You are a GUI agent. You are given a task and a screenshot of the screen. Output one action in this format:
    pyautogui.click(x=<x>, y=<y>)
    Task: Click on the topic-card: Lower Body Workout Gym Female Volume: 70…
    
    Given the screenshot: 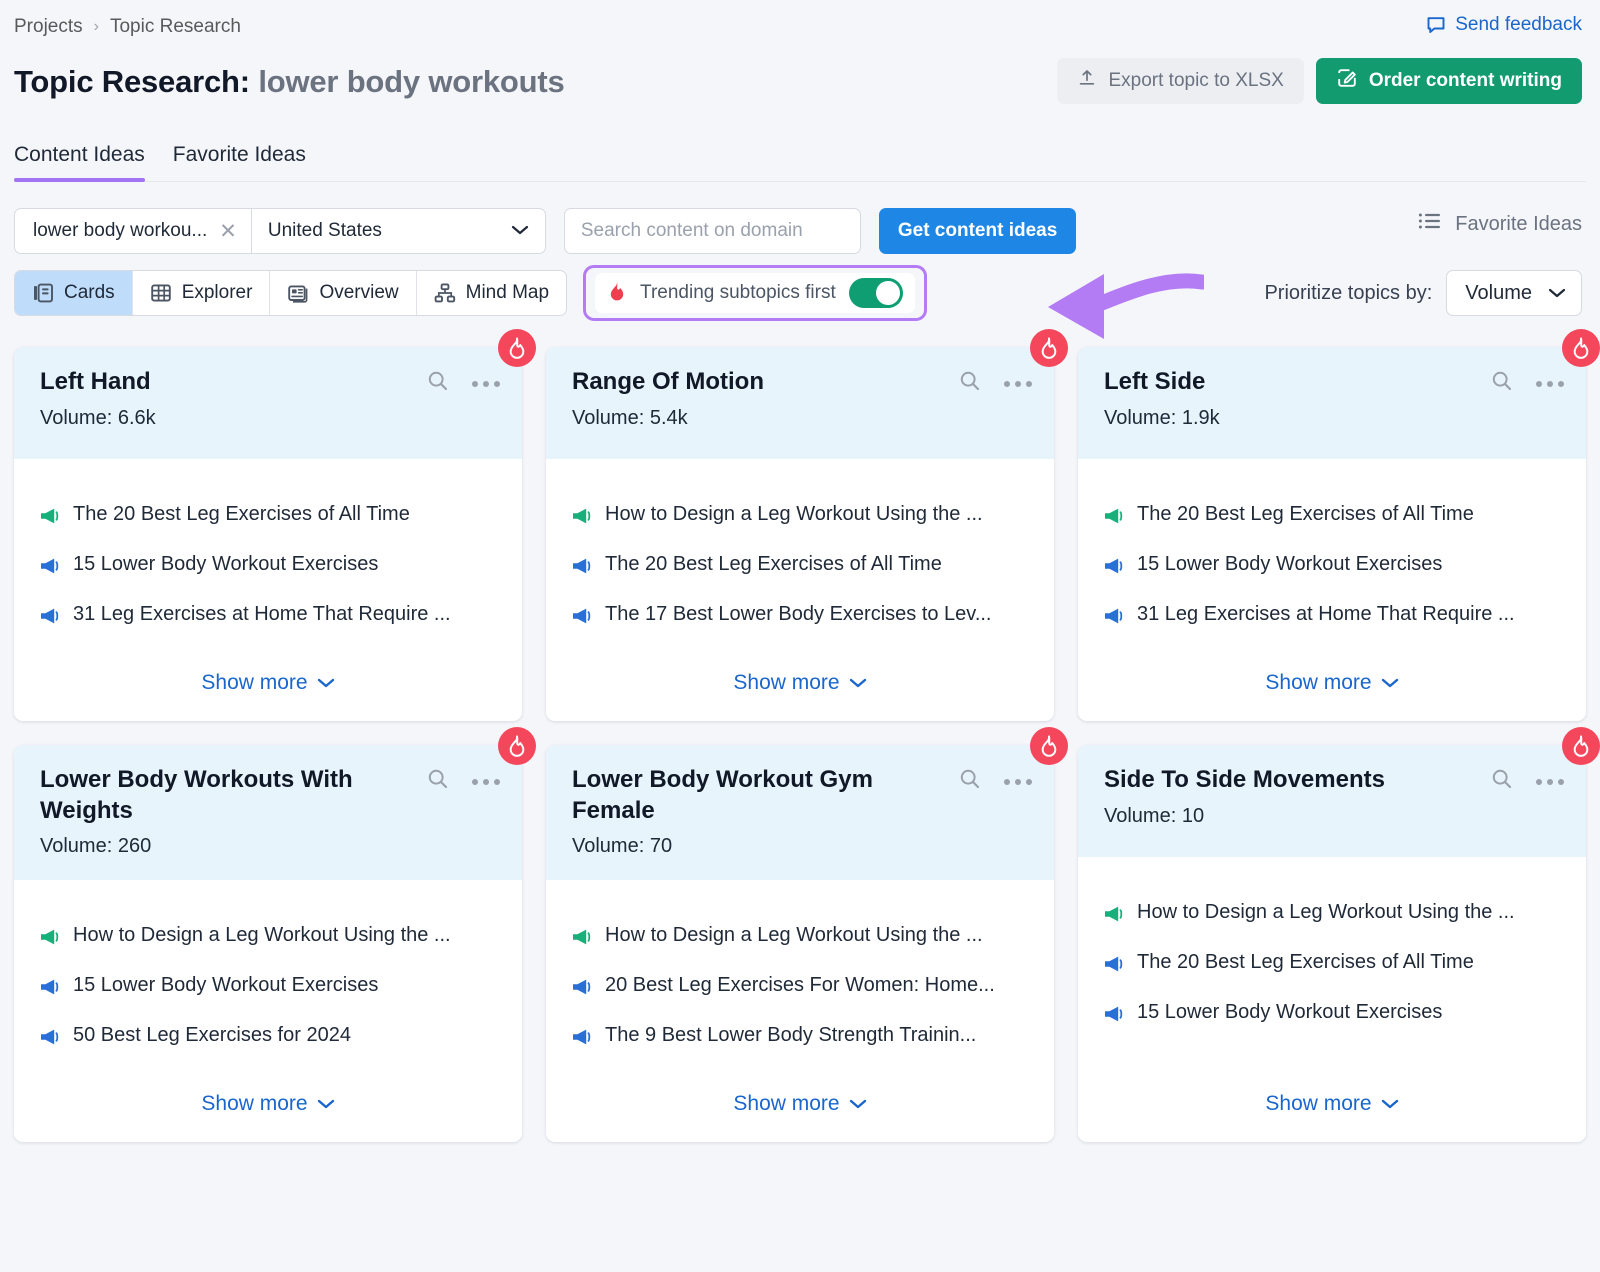 What is the action you would take?
    pyautogui.click(x=807, y=935)
    